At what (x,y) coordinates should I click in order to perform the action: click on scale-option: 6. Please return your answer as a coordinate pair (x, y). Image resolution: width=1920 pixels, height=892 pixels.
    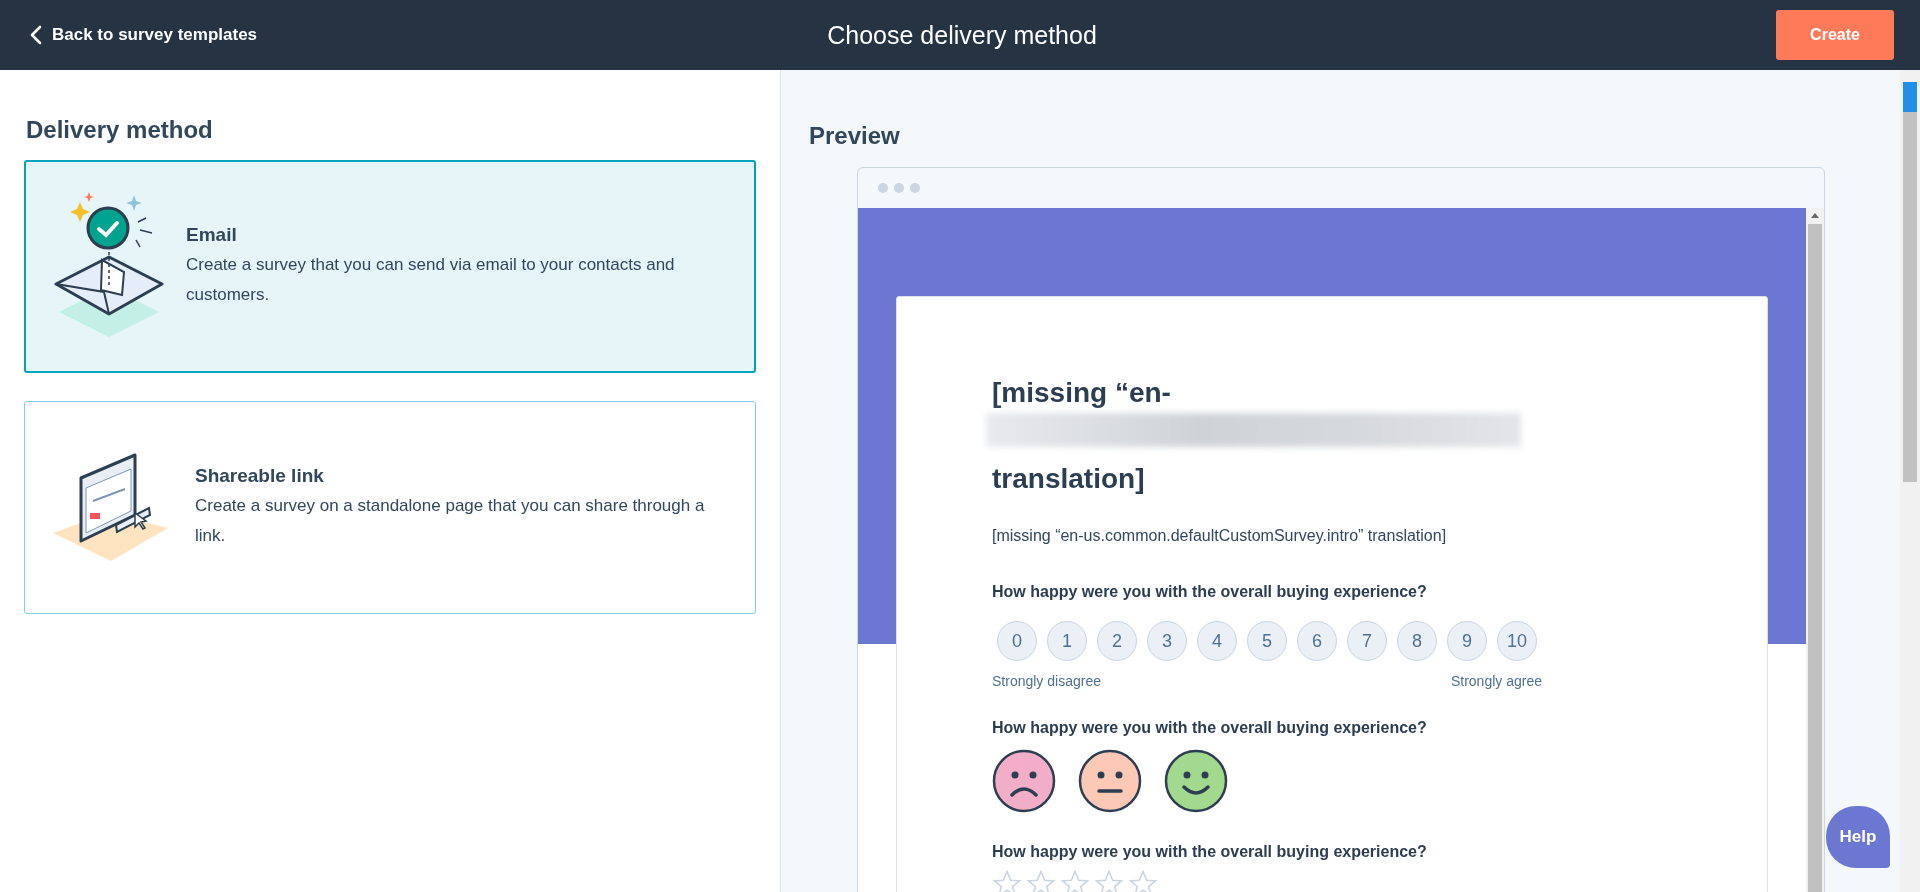
    Looking at the image, I should click on (1317, 641).